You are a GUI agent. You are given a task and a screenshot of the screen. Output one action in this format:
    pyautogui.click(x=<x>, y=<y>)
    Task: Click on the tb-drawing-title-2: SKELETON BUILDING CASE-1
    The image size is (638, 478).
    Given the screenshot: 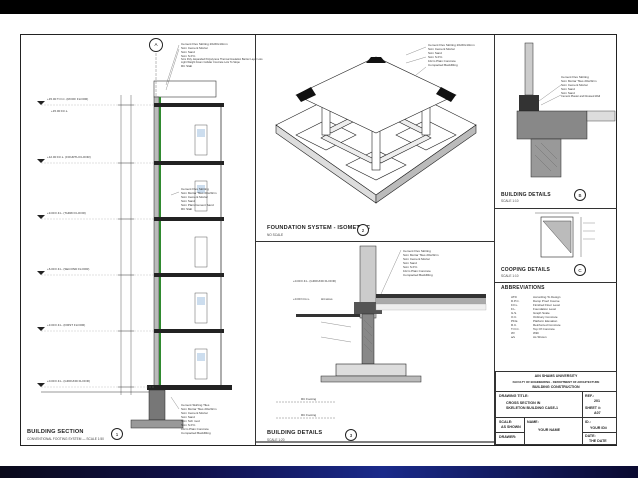 What is the action you would take?
    pyautogui.click(x=532, y=408)
    